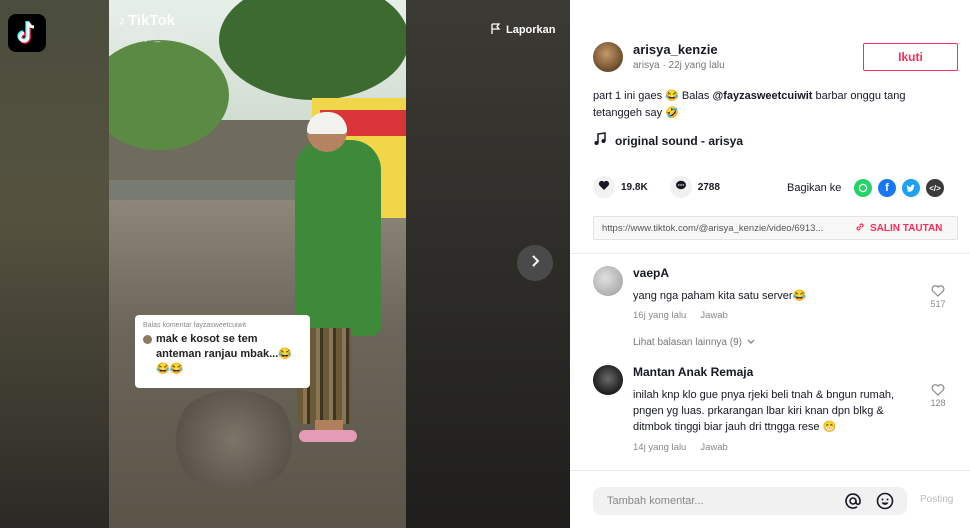 This screenshot has width=970, height=528. What do you see at coordinates (653, 96) in the screenshot?
I see `caption-prefix: part 1 ini gaes 😂 Balas` at bounding box center [653, 96].